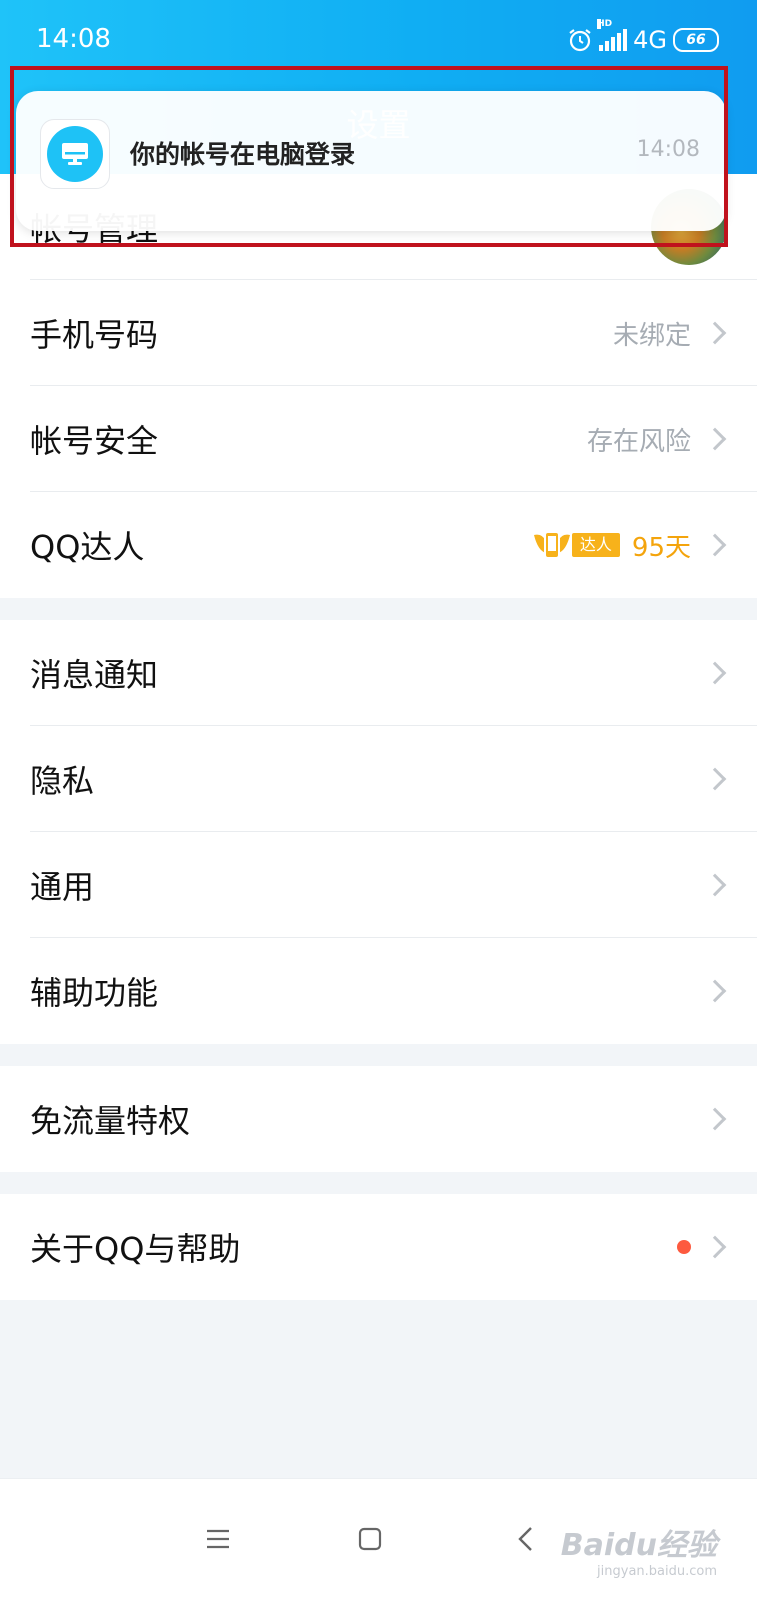  I want to click on settings-group-about: 关于QQ与帮助, so click(378, 1247).